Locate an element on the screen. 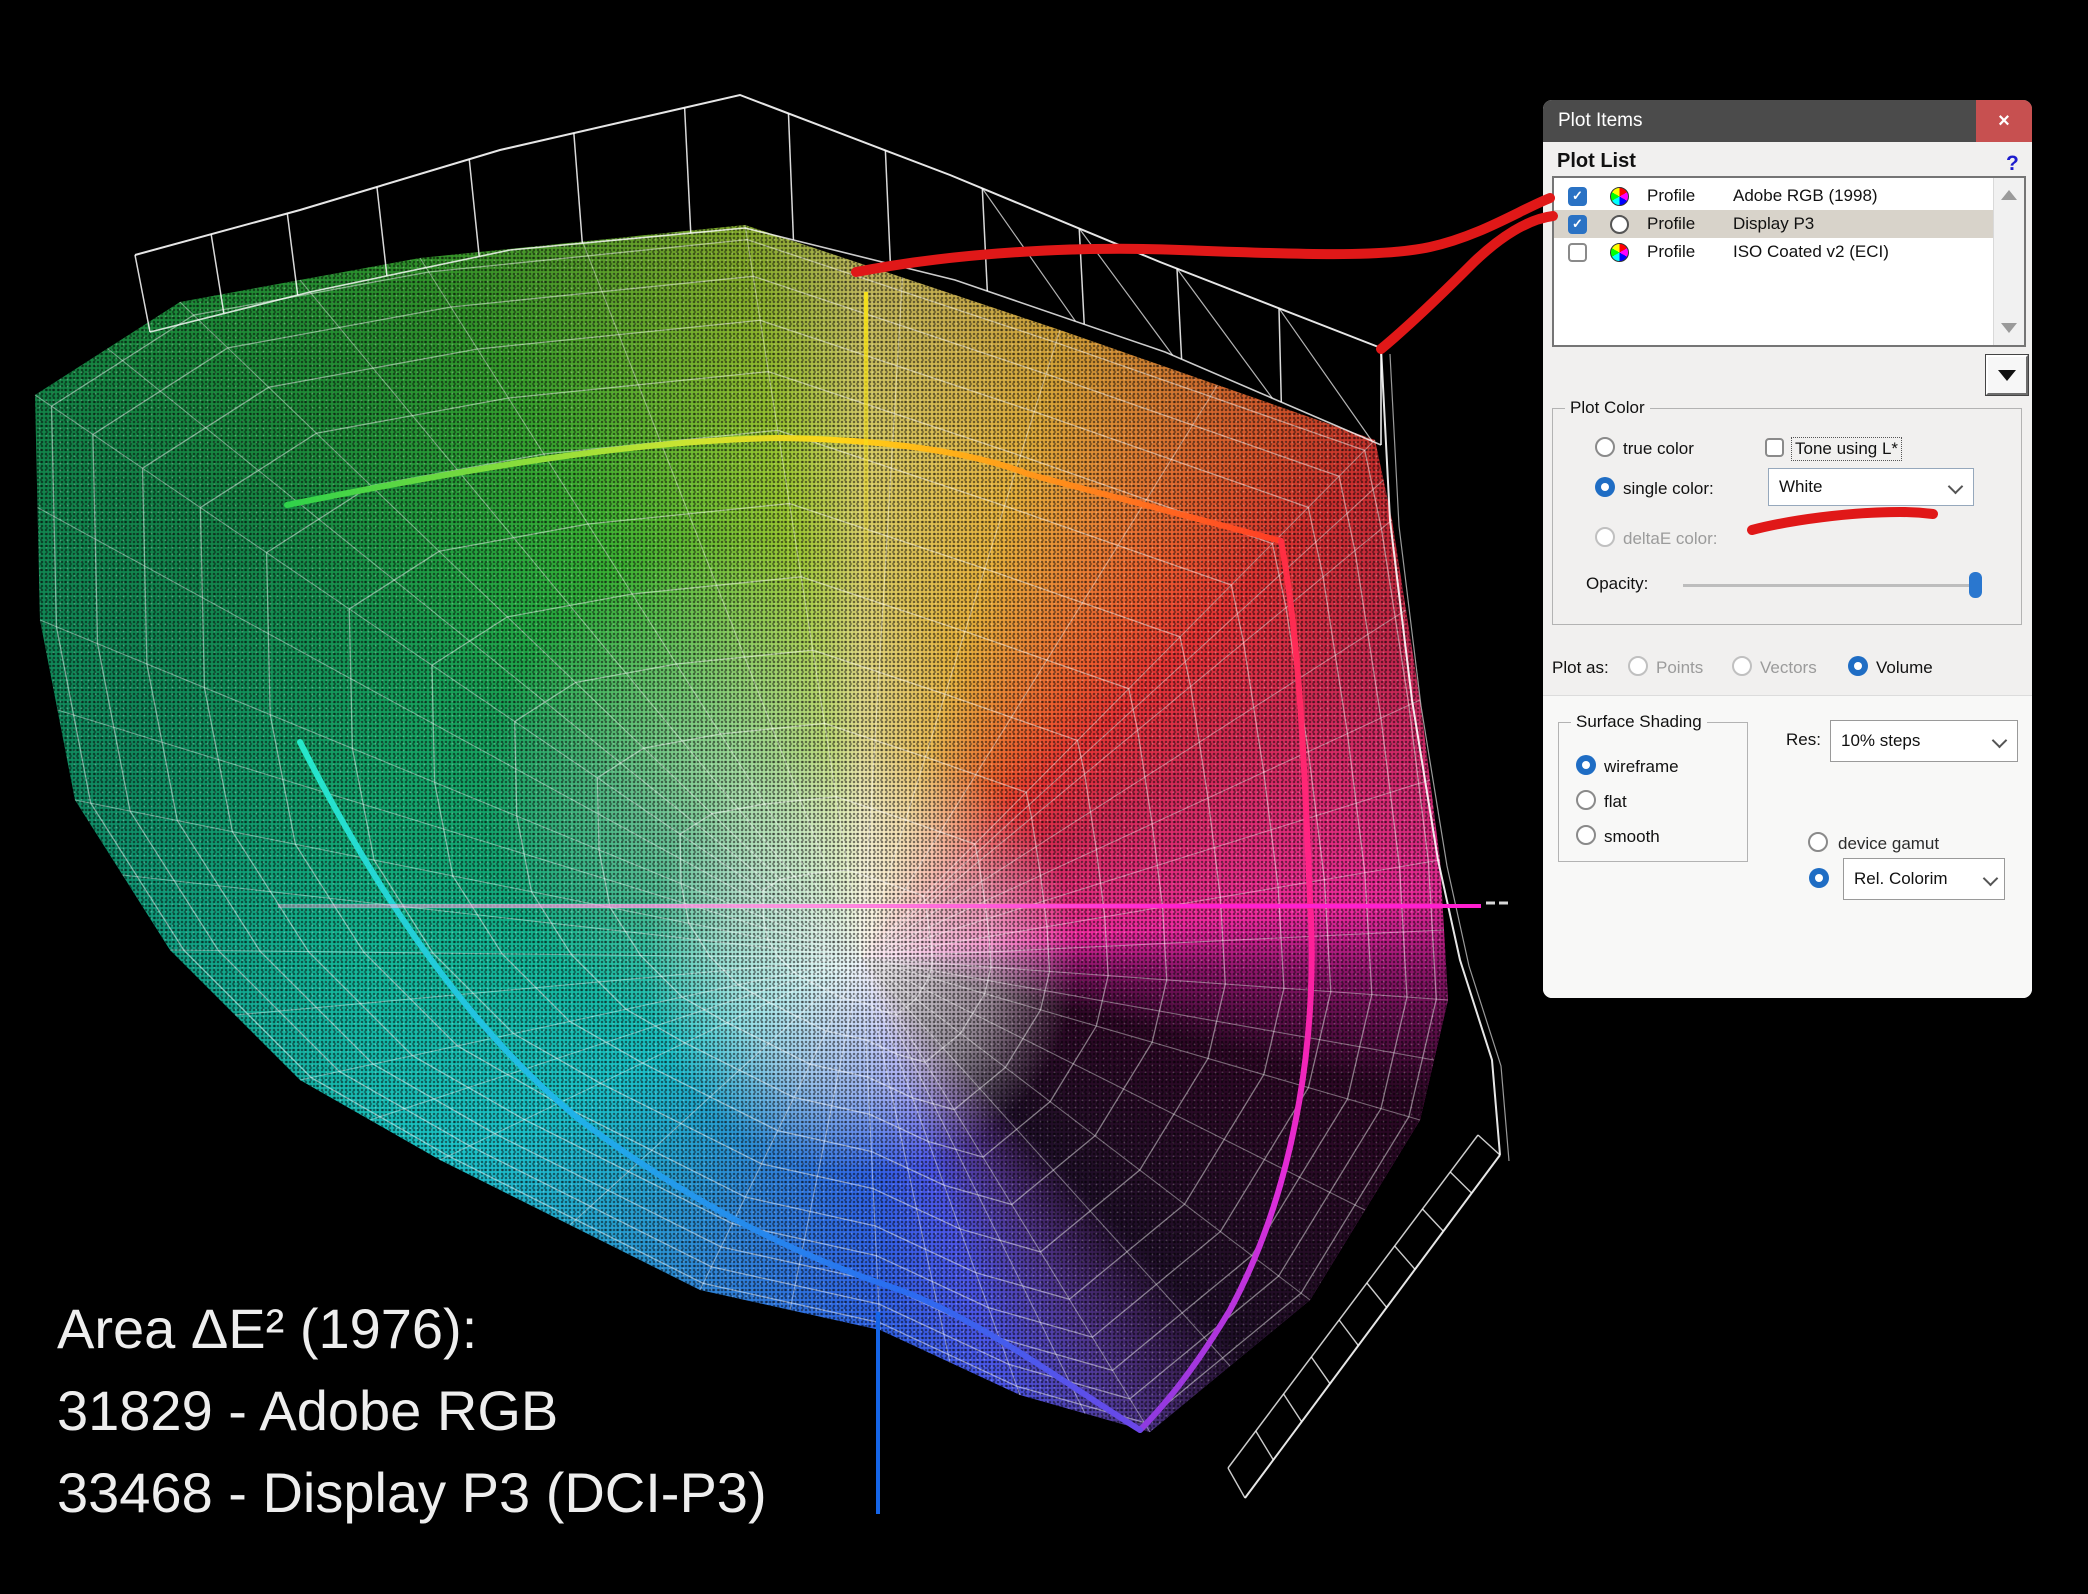 This screenshot has height=1594, width=2088. opacity-slider-thumb is located at coordinates (1975, 585).